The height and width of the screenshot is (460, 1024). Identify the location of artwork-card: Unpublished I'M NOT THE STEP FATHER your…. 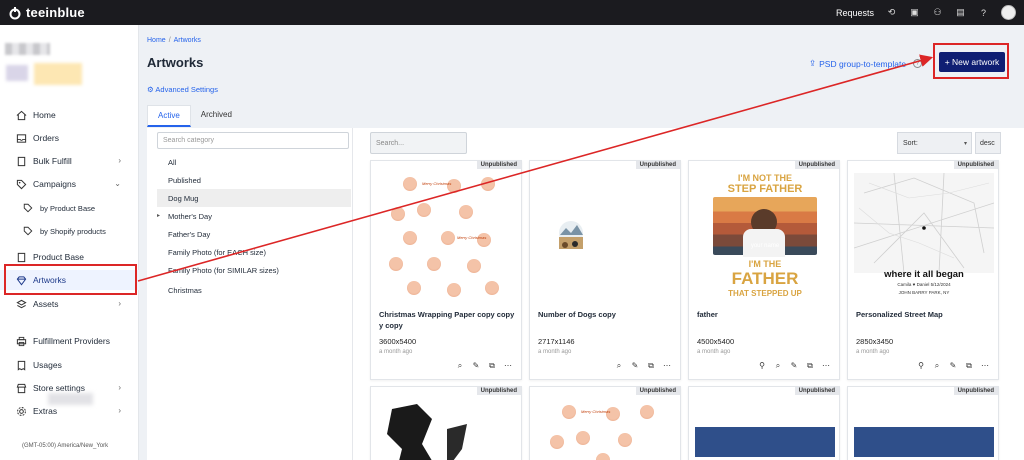
(764, 270).